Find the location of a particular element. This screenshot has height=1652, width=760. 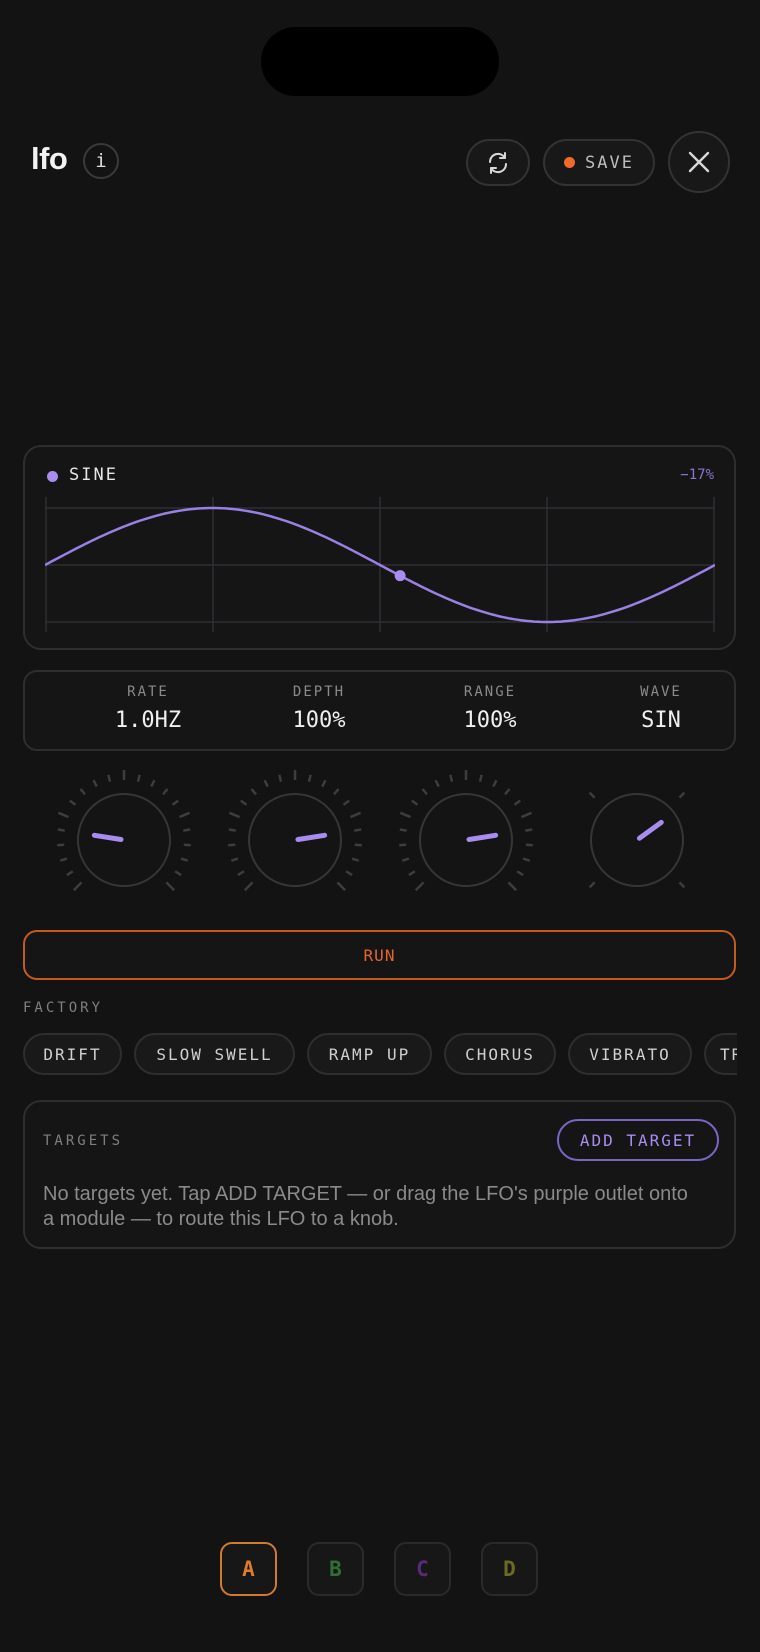

param-value: 100% is located at coordinates (490, 720).